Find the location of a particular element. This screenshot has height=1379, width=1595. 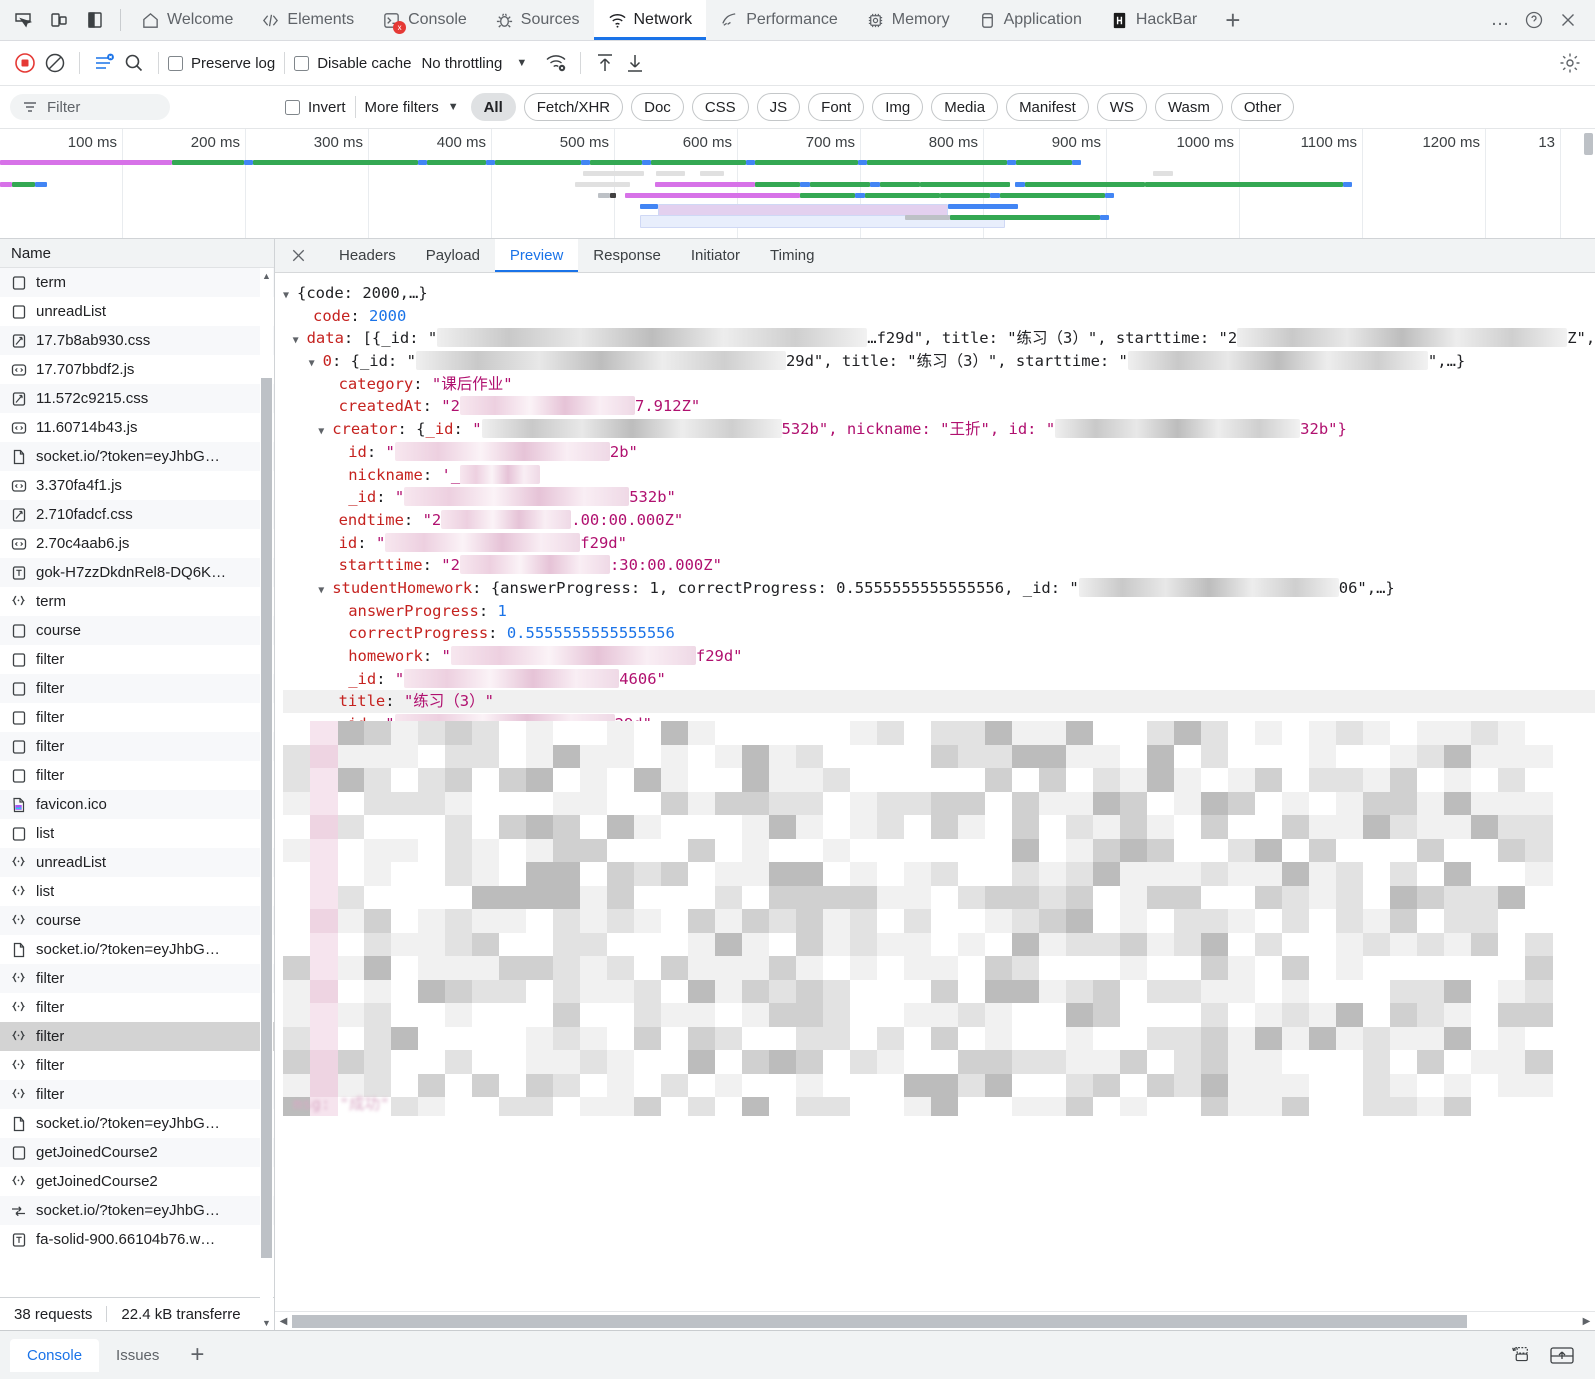

scroll-thumb is located at coordinates (266, 818).